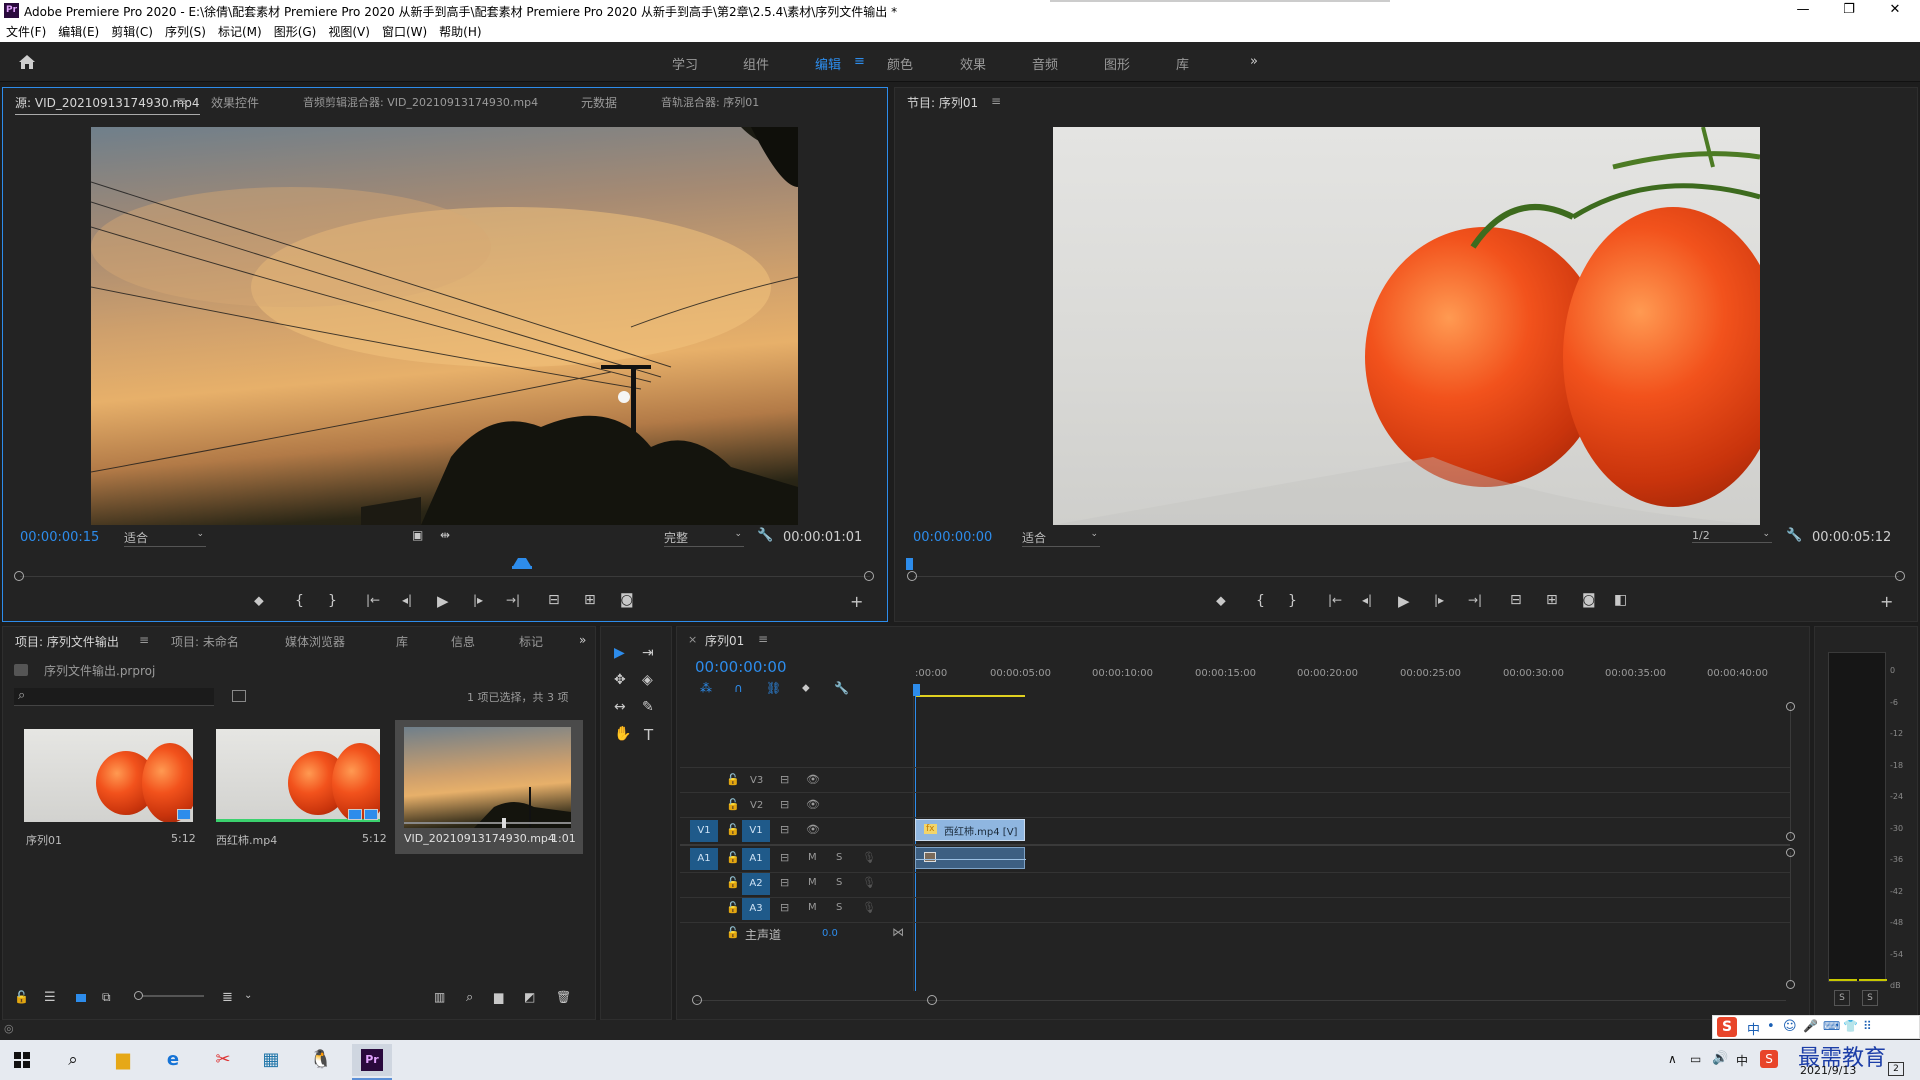 The width and height of the screenshot is (1920, 1080). What do you see at coordinates (828, 63) in the screenshot?
I see `workspace-editing: 编辑` at bounding box center [828, 63].